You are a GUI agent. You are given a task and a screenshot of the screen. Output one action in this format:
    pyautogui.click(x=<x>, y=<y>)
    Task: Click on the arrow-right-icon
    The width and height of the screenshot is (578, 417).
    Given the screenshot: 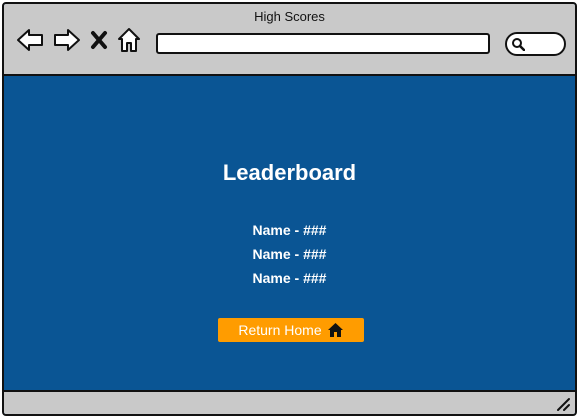 What is the action you would take?
    pyautogui.click(x=67, y=40)
    